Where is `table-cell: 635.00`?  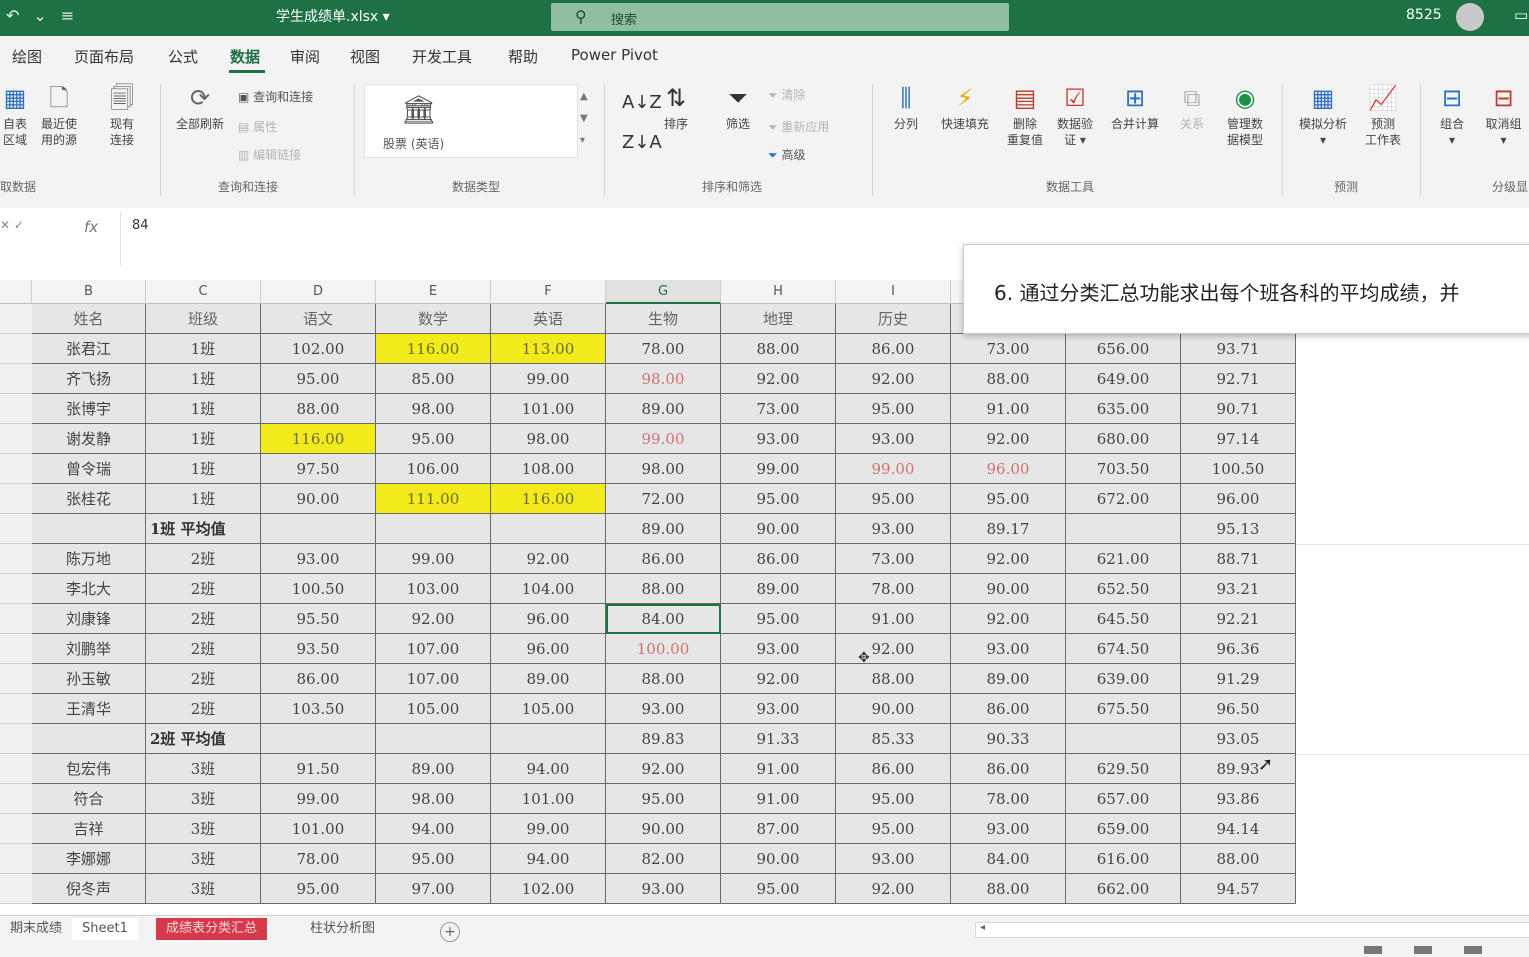 table-cell: 635.00 is located at coordinates (1123, 409).